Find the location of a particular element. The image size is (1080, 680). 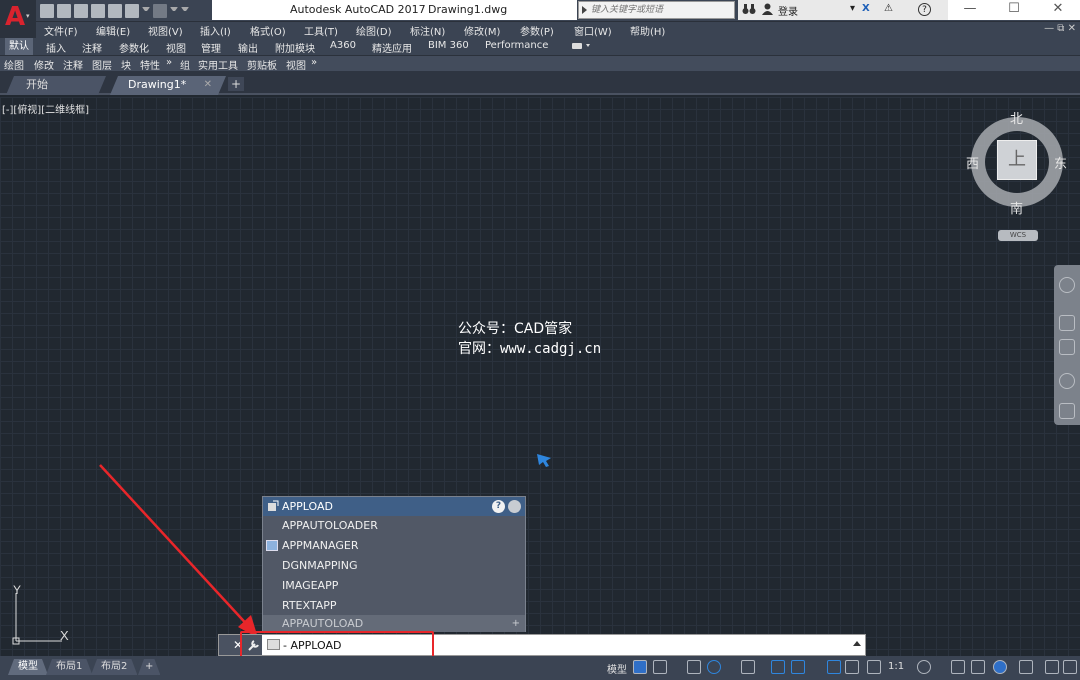

binoculars-icon is located at coordinates (749, 10).